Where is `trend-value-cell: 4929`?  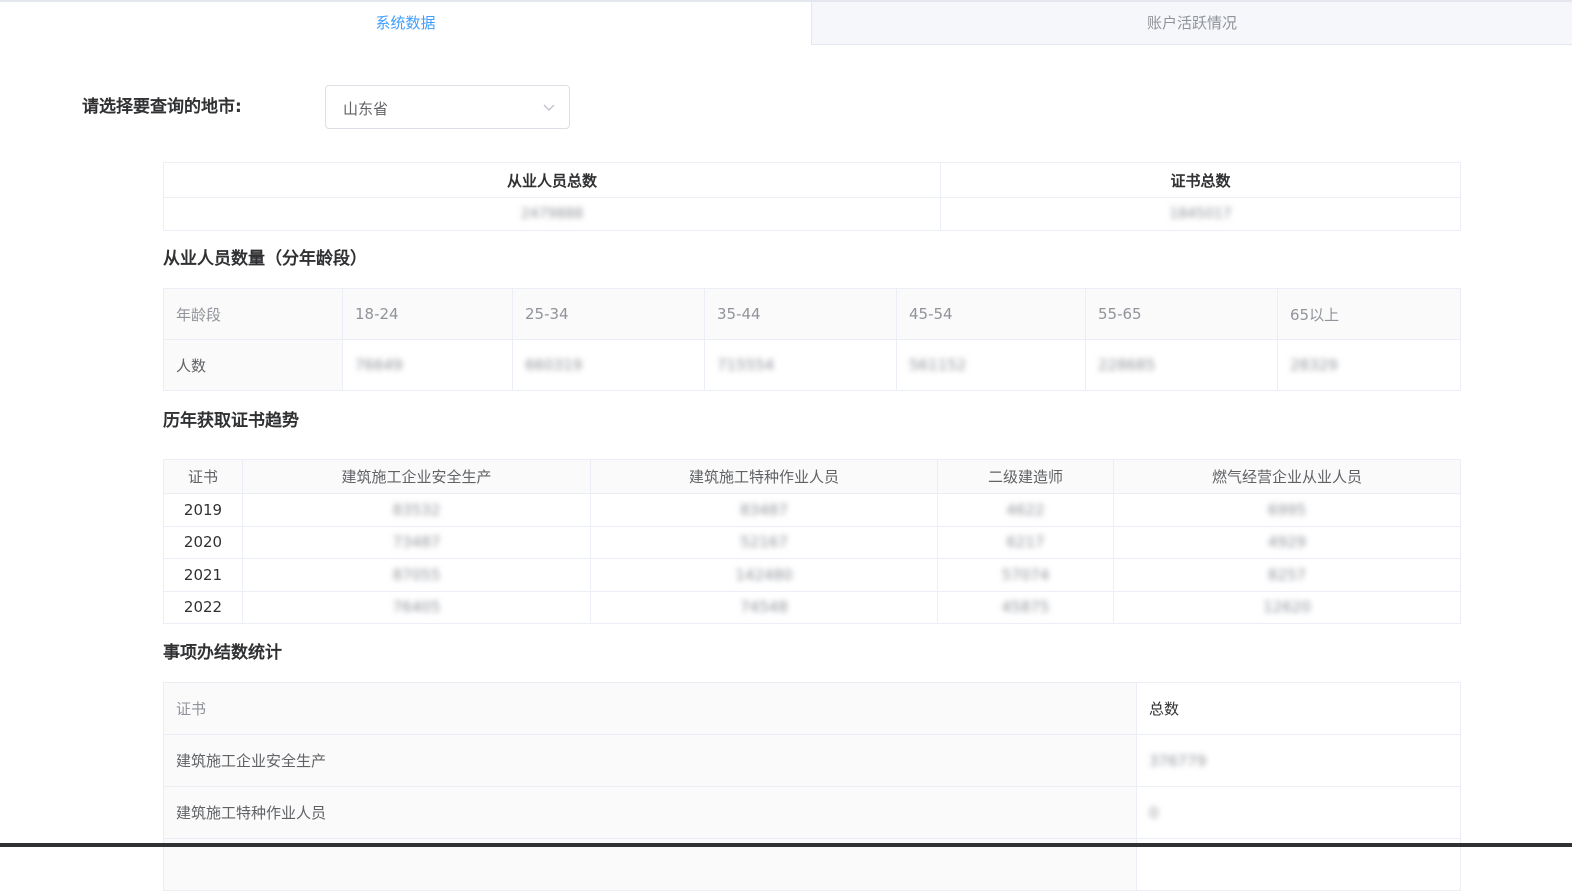 trend-value-cell: 4929 is located at coordinates (1287, 542).